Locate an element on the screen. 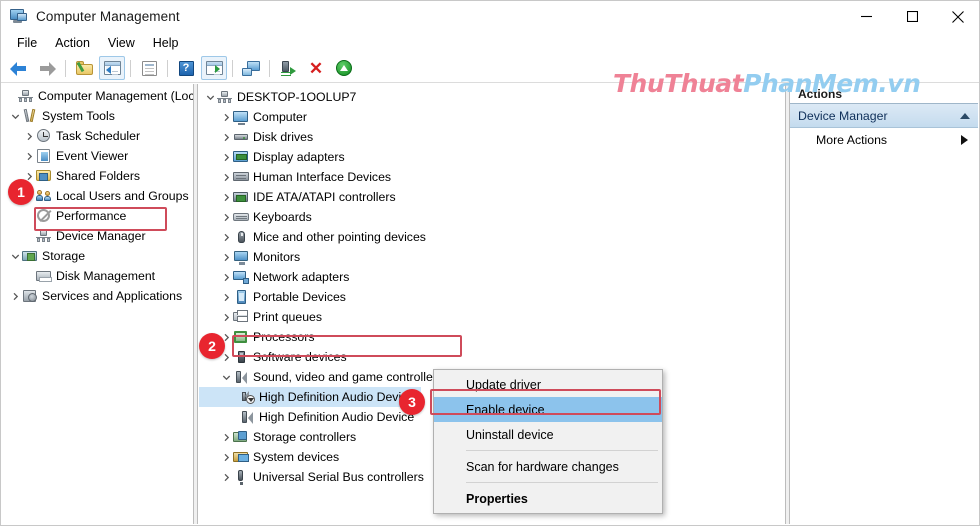 The width and height of the screenshot is (980, 526). desktop-icon is located at coordinates (225, 97).